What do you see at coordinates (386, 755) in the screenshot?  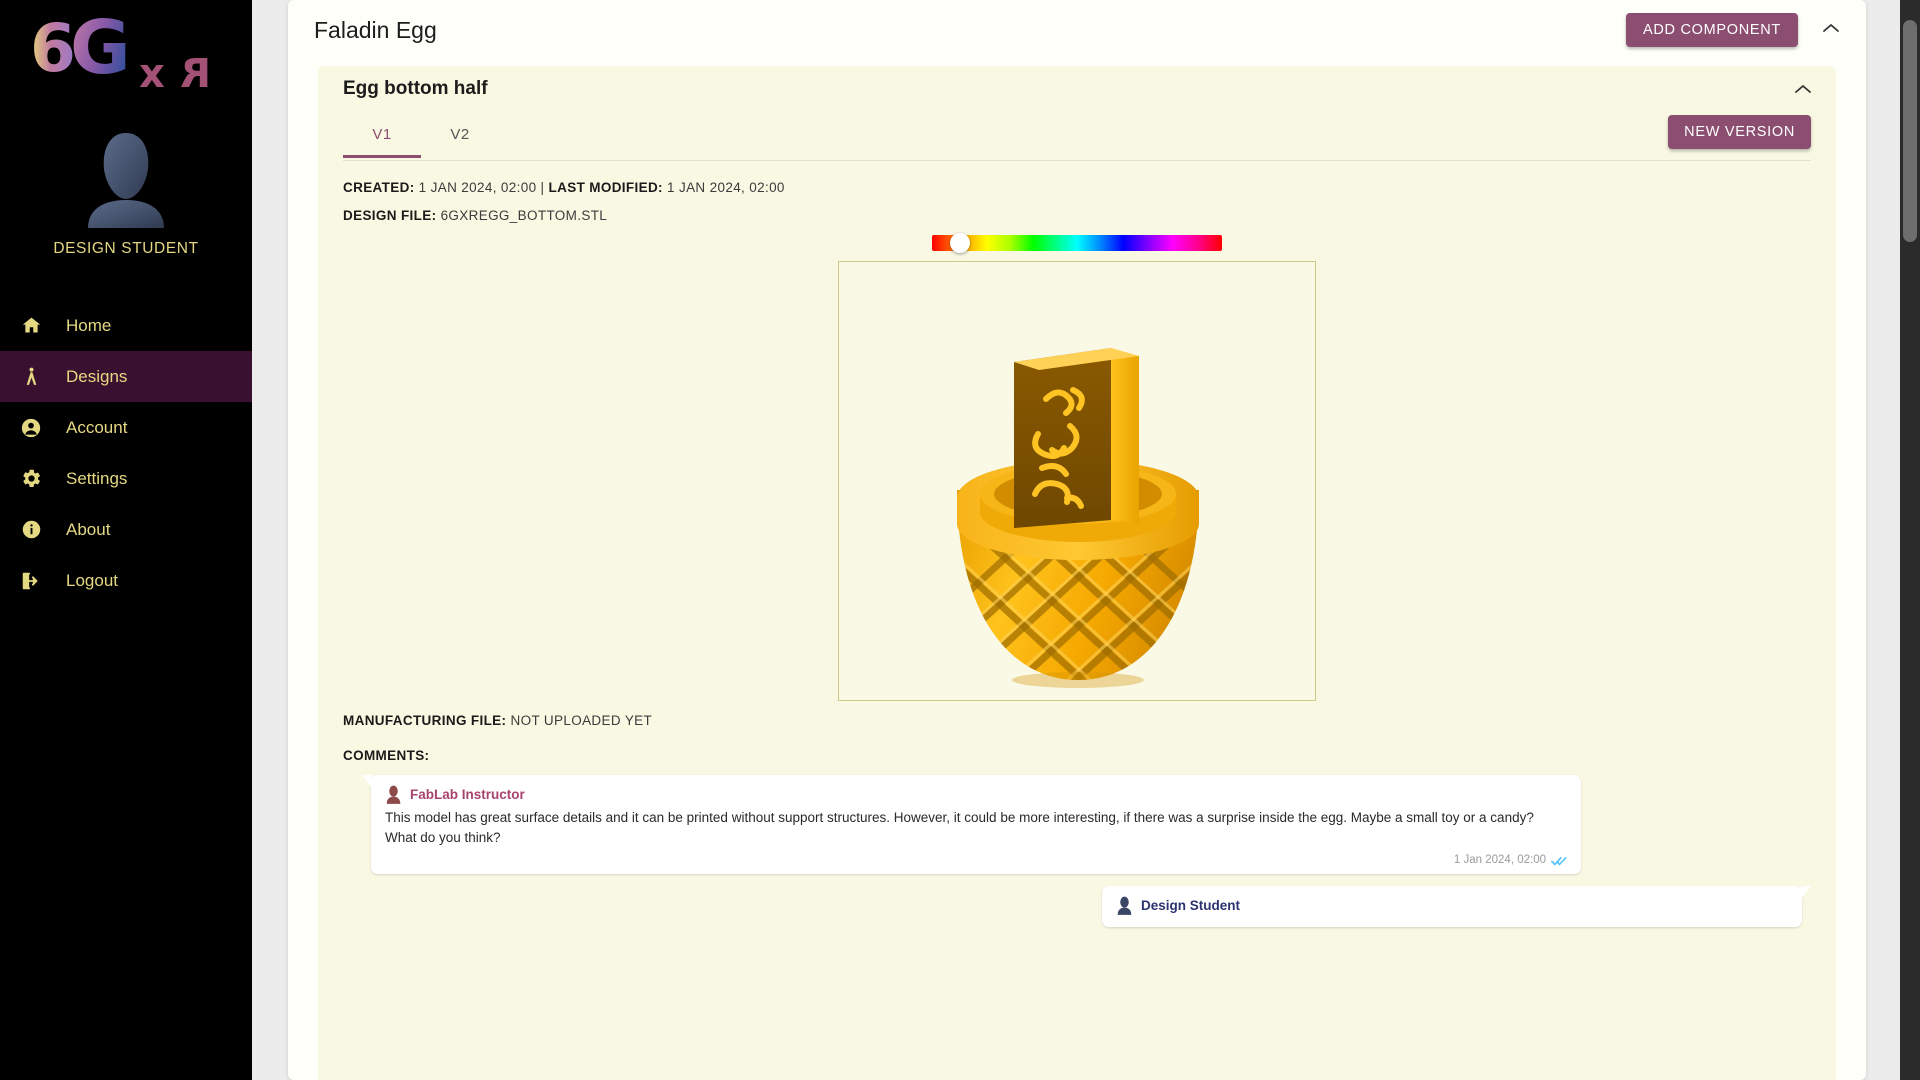 I see `comments-label: COMMENTS:` at bounding box center [386, 755].